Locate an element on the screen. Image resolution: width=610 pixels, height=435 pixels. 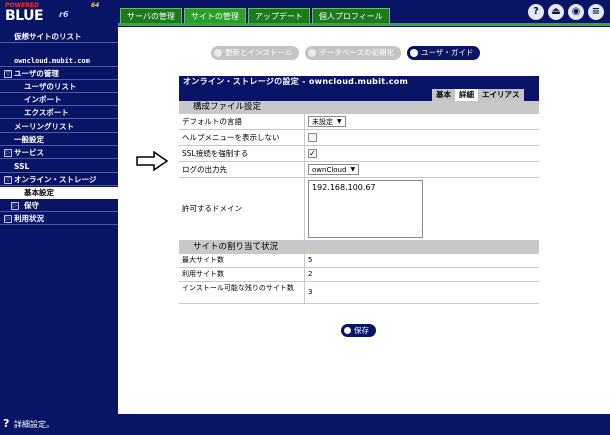
hide-help-label: ヘルプメニューを表示しない is located at coordinates (242, 137).